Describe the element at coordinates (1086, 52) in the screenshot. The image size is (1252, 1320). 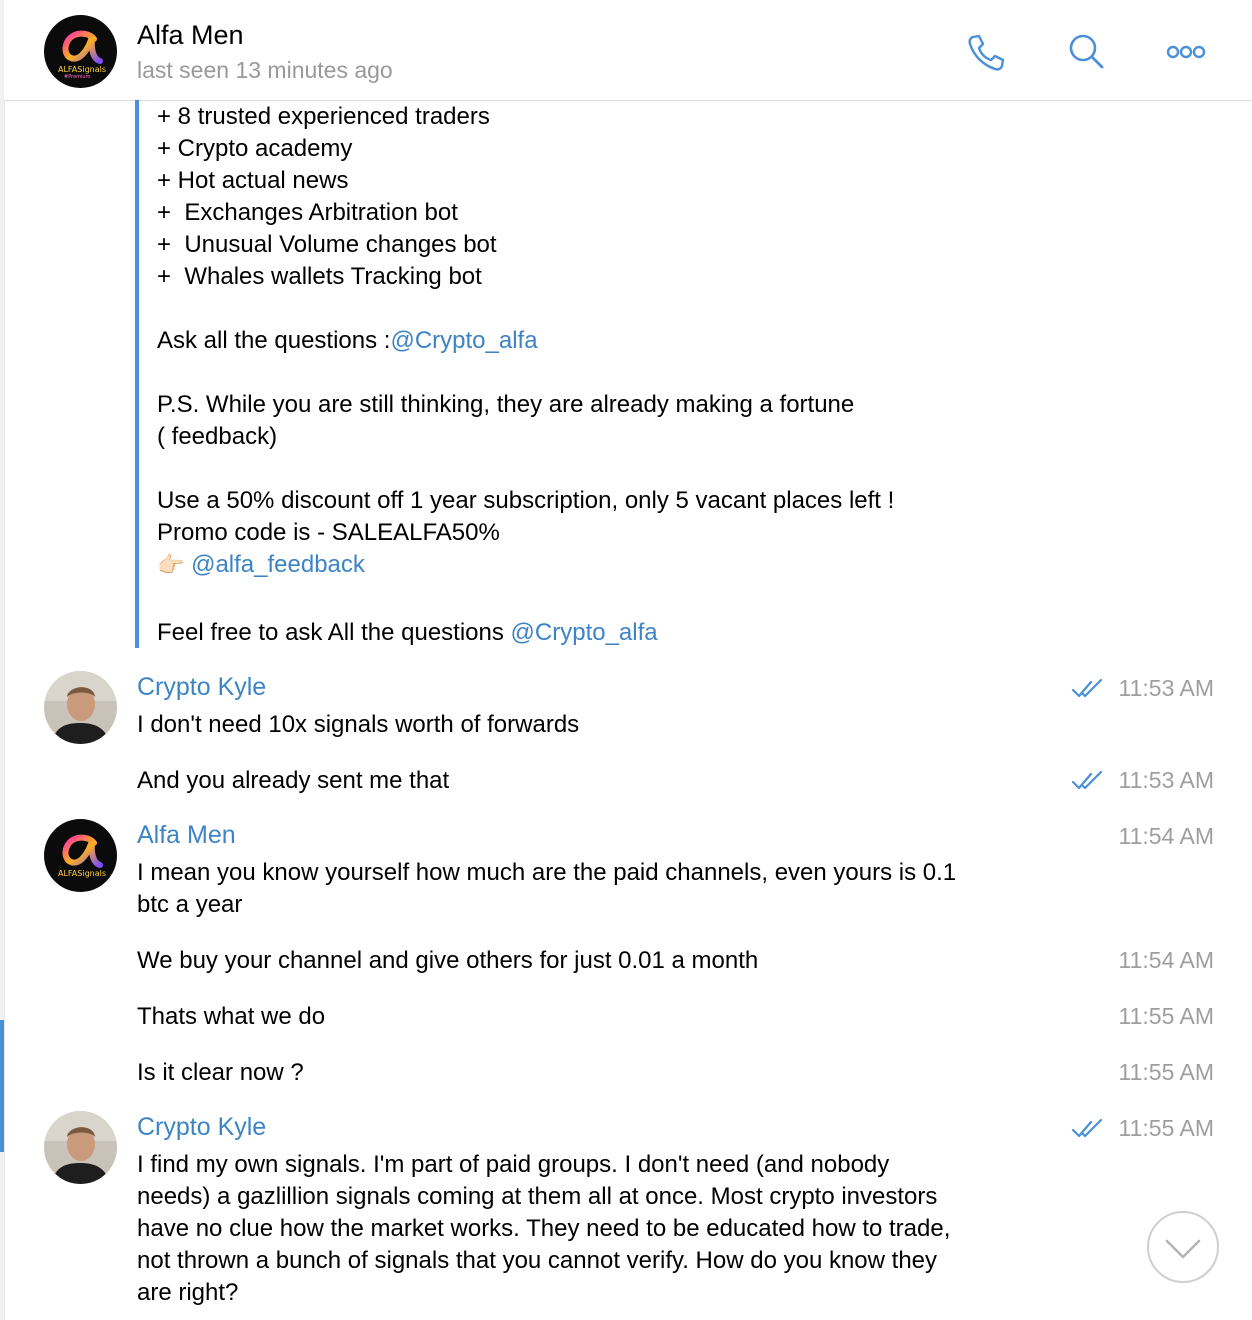
I see `search-icon` at that location.